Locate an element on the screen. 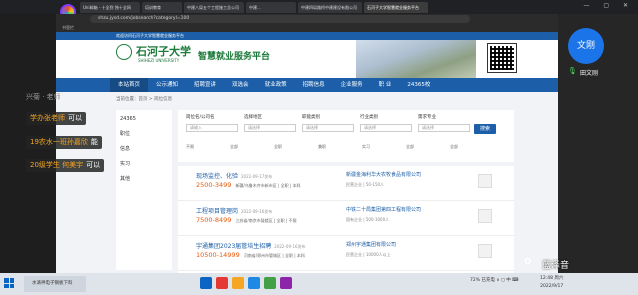  company-name: 新疆金海利华大农牧食品有限公司 is located at coordinates (383, 174).